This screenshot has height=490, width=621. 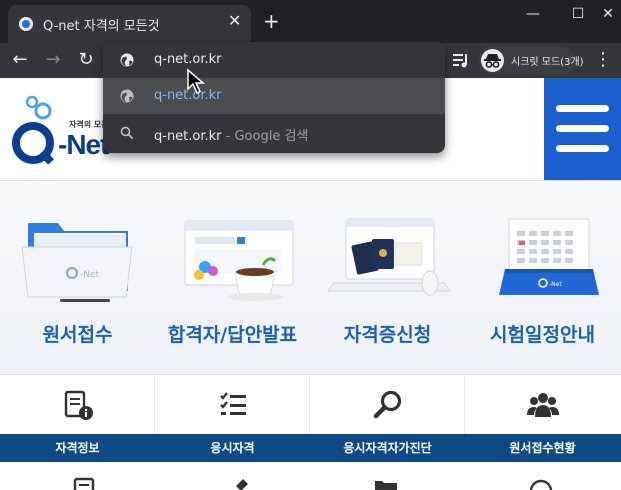 I want to click on laptop-illustration-icon, so click(x=389, y=257).